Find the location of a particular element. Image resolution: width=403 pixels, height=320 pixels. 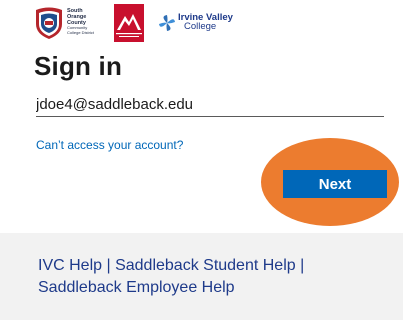

saddleback-logo is located at coordinates (129, 23).